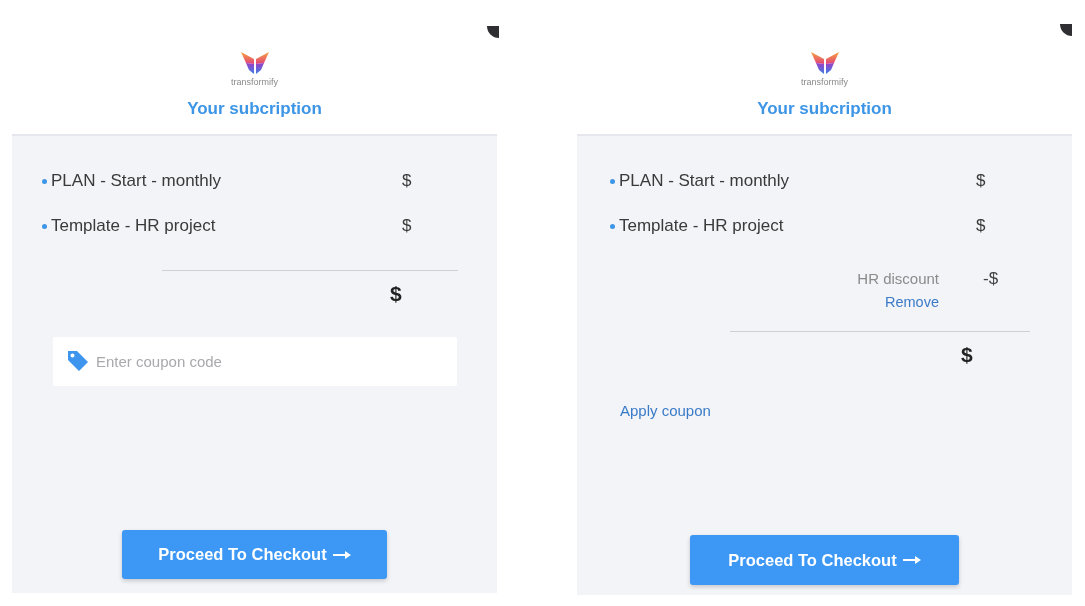 The width and height of the screenshot is (1085, 606). Describe the element at coordinates (991, 279) in the screenshot. I see `discount-amount: -$` at that location.